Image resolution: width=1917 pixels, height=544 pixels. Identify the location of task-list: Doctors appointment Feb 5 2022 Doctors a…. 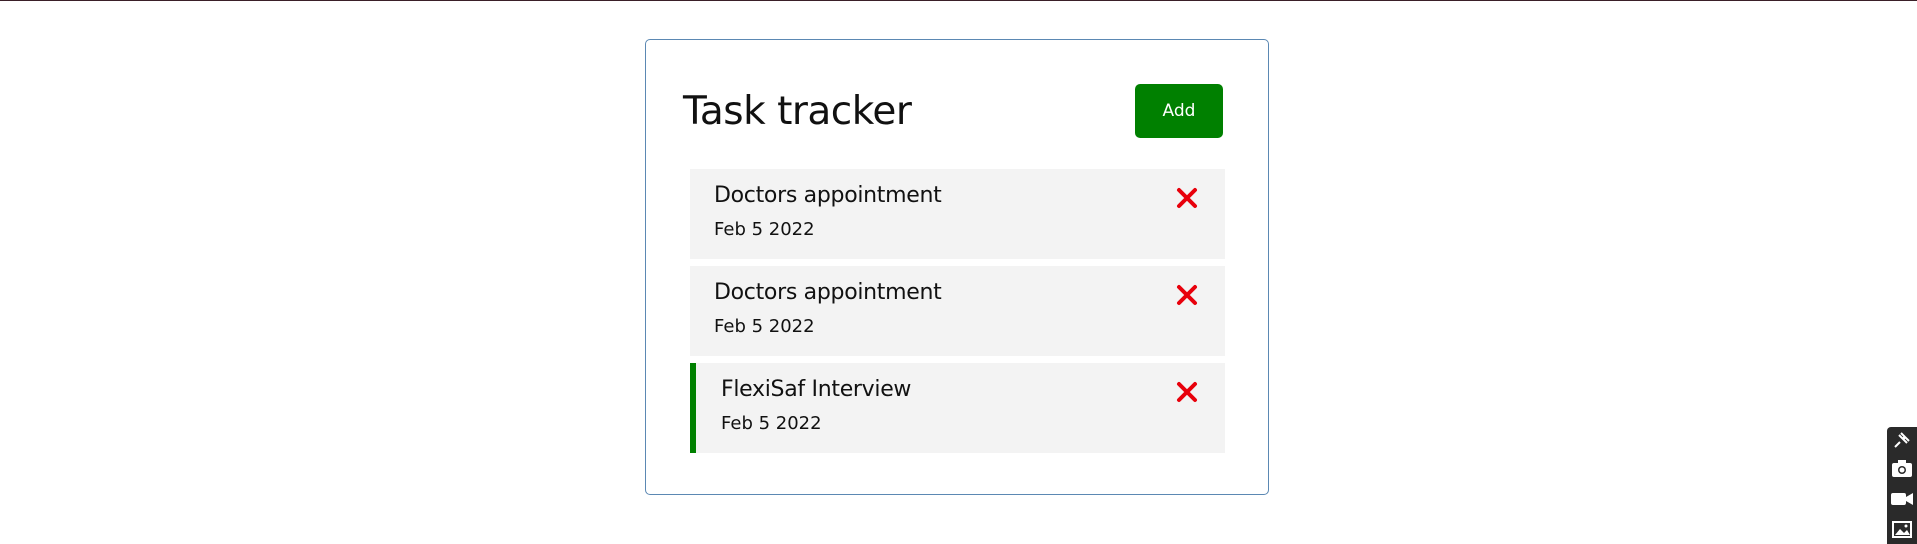
(957, 314).